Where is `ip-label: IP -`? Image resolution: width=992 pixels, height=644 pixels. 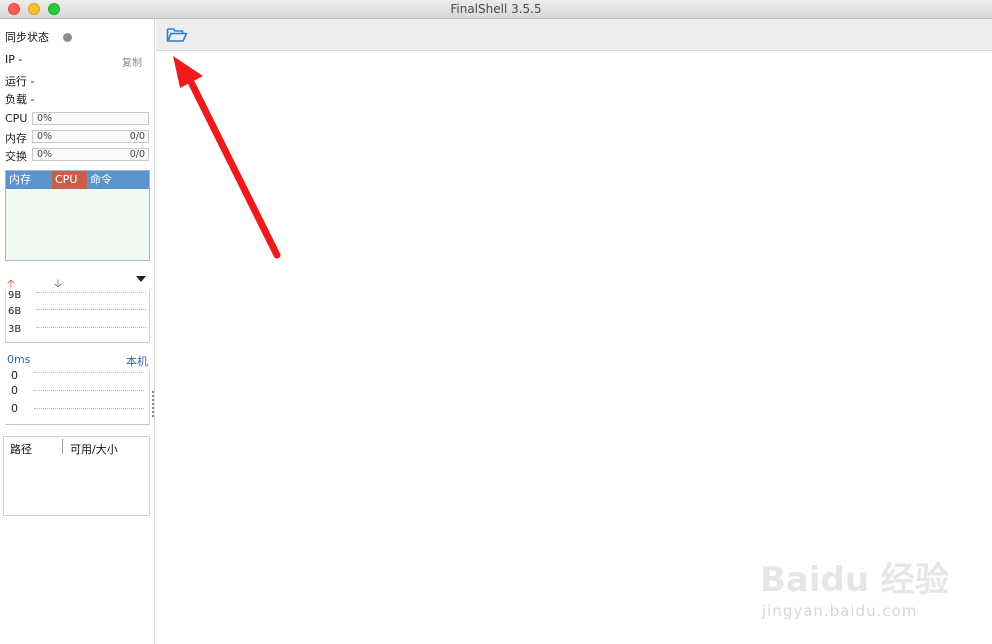
ip-label: IP - is located at coordinates (14, 59).